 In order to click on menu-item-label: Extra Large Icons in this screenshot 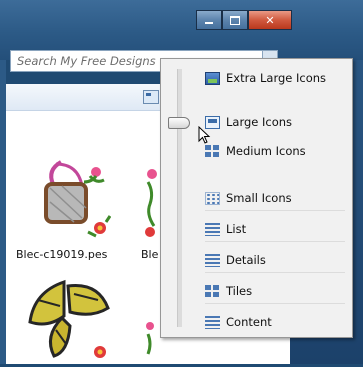, I will do `click(276, 78)`.